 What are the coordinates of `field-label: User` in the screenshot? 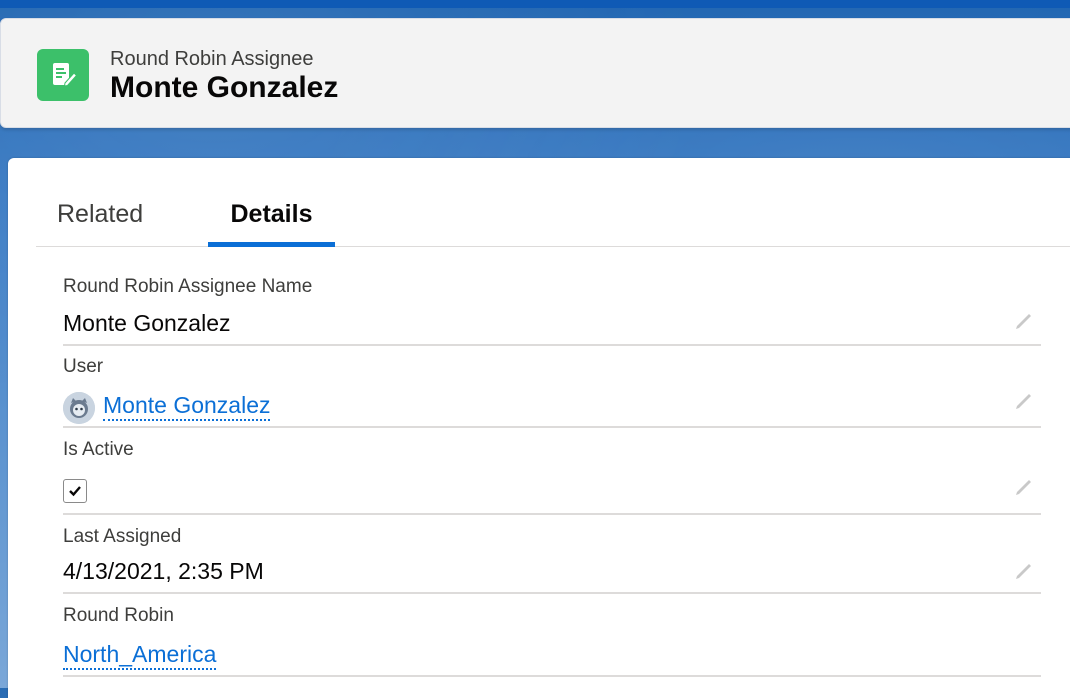 It's located at (83, 366).